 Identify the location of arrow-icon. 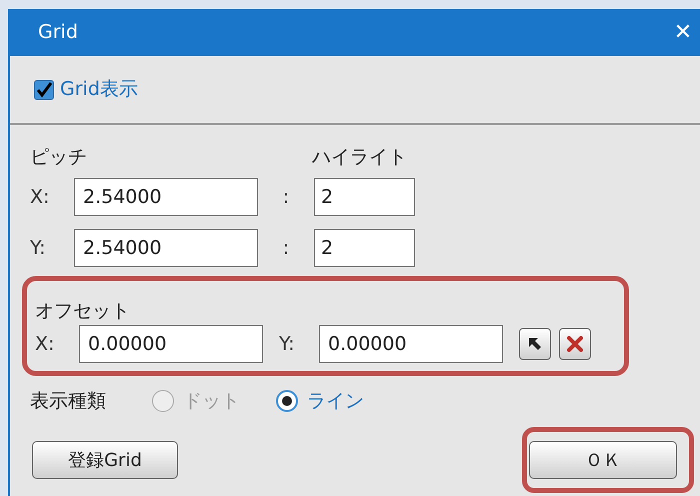
(535, 344).